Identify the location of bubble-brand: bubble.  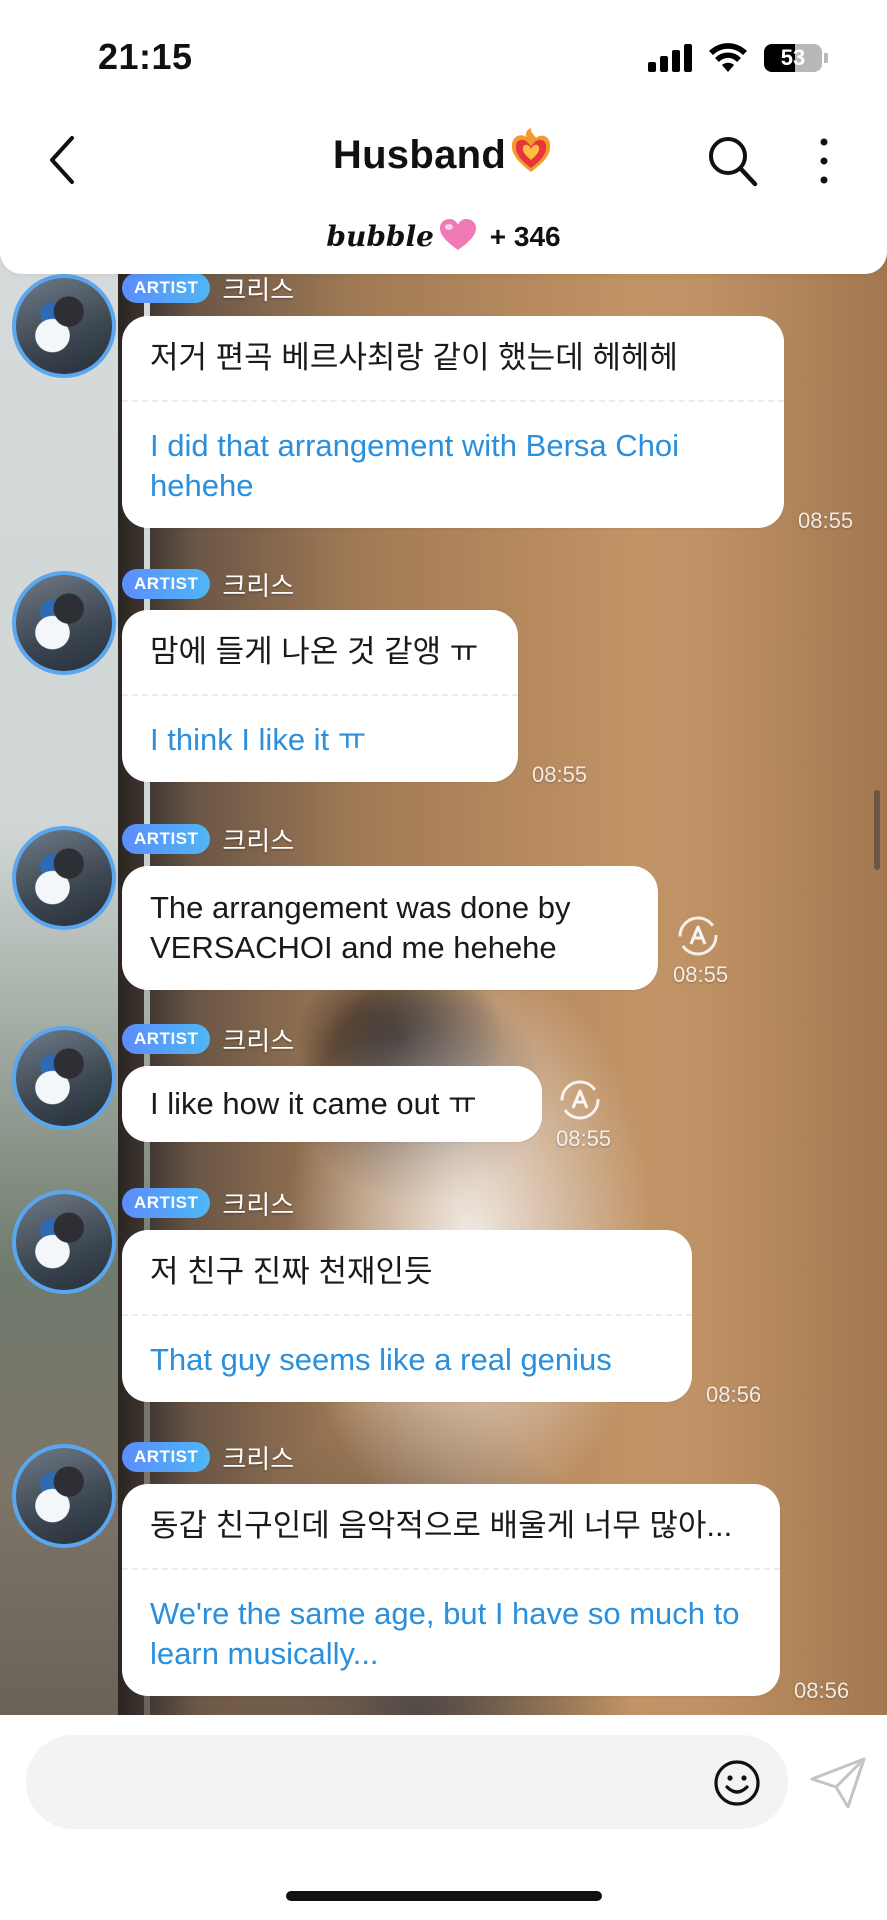
(380, 236).